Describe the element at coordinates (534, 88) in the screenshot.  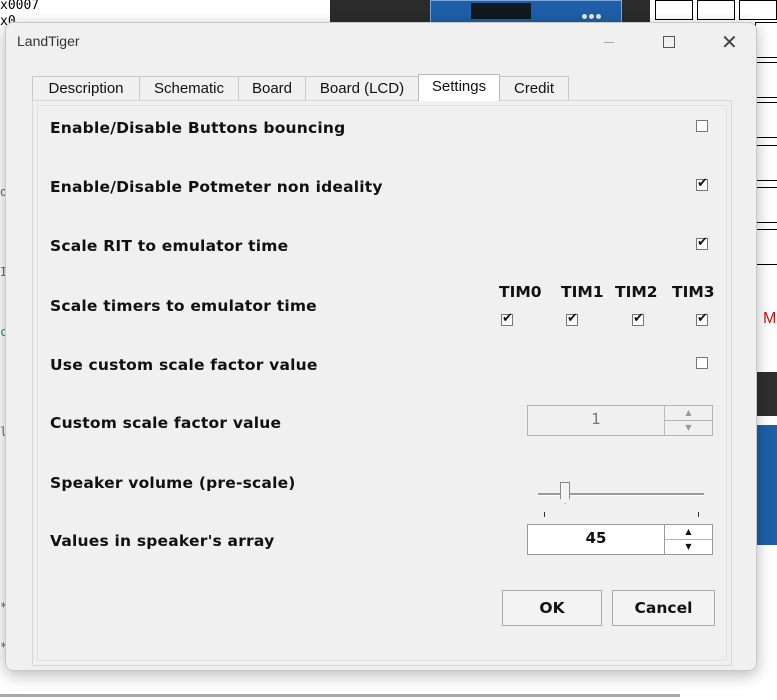
I see `tab-credit: Credit` at that location.